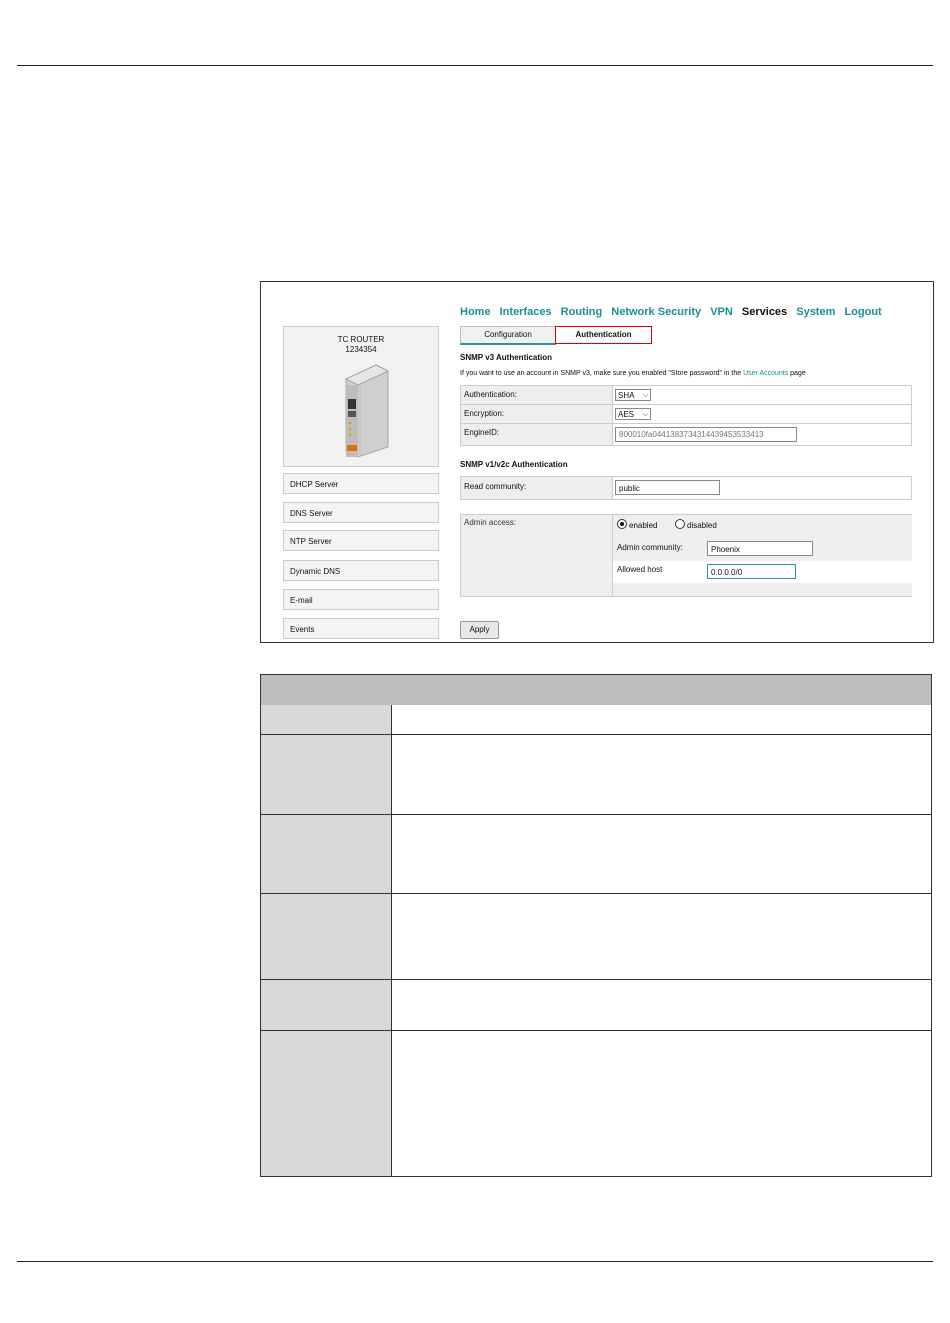  I want to click on authentication-label: Authentication:, so click(490, 394).